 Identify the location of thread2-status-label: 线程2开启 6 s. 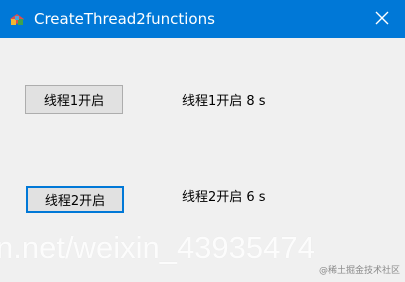
(224, 197).